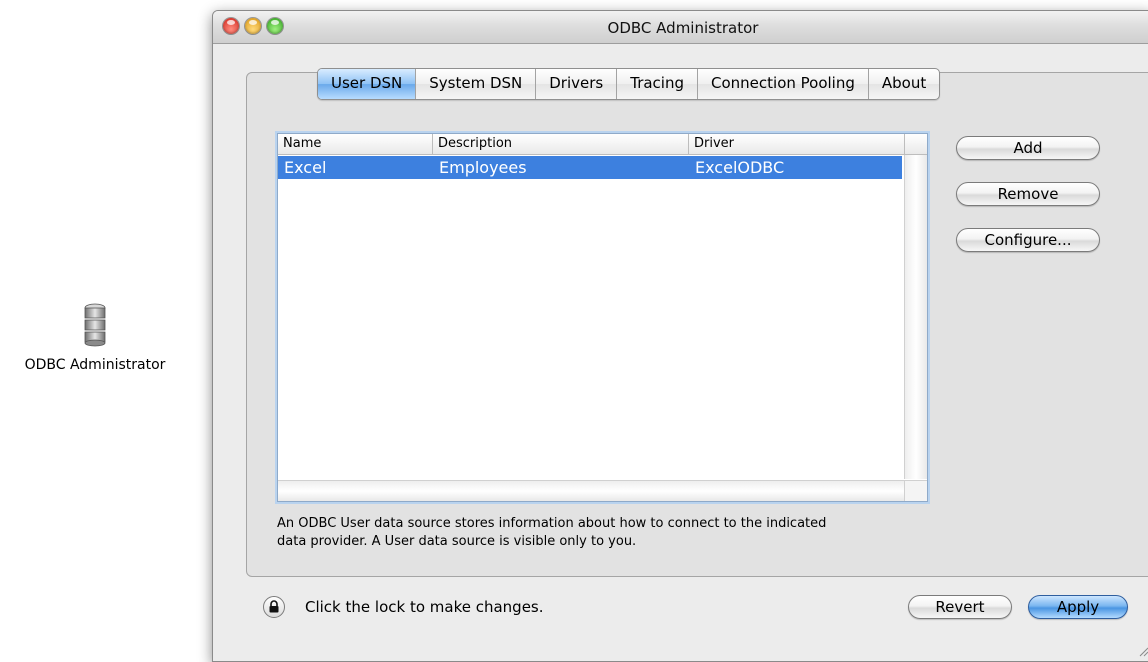  I want to click on tab-tracing: Tracing, so click(656, 84).